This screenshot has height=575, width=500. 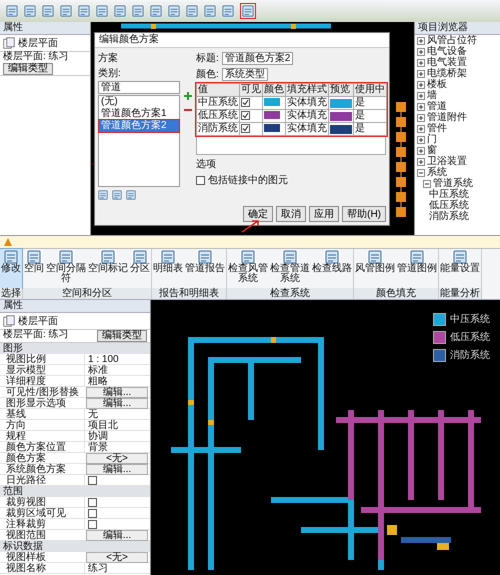 What do you see at coordinates (437, 128) in the screenshot?
I see `tree-item: 管件` at bounding box center [437, 128].